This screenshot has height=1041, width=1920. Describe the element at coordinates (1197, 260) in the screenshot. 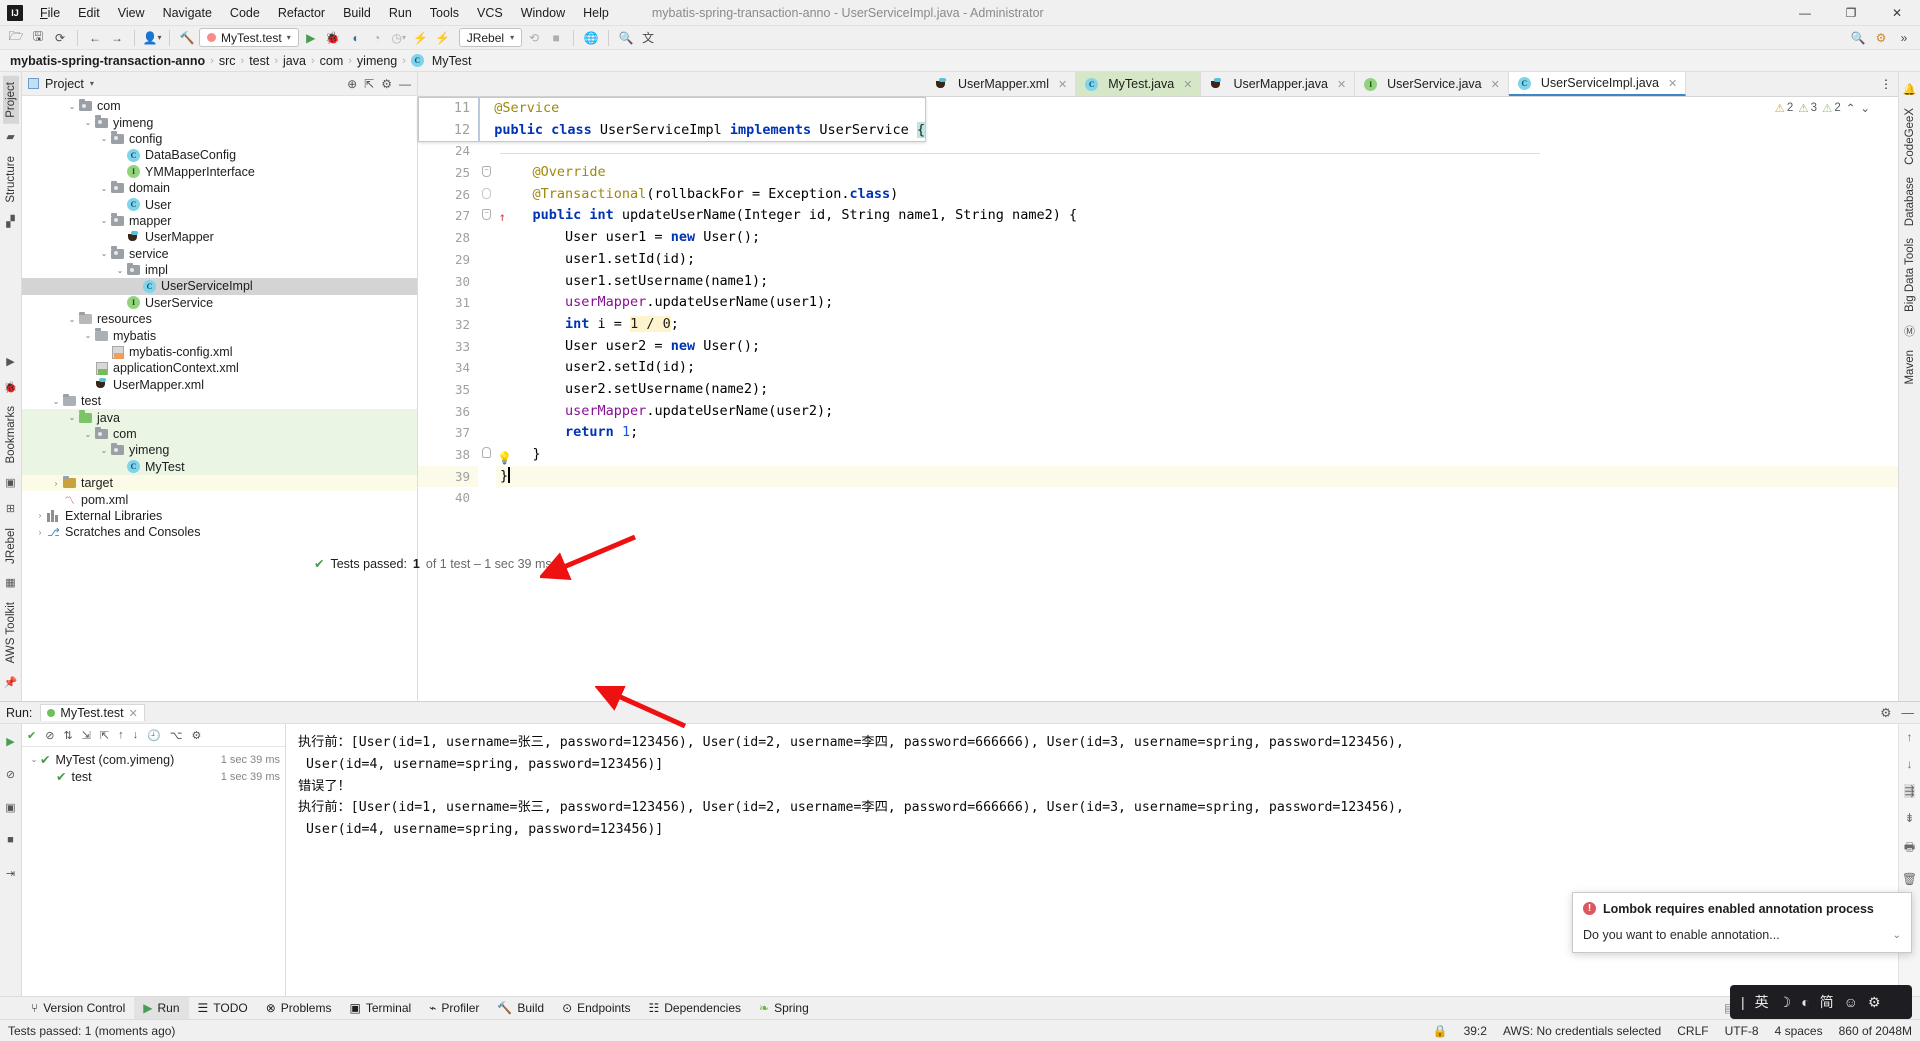

I see `code-line: user1.setId(id);` at that location.